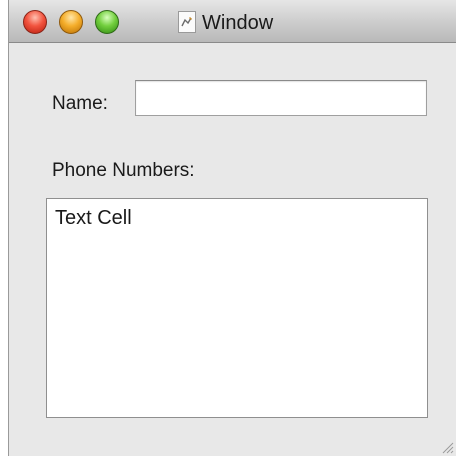  Describe the element at coordinates (447, 447) in the screenshot. I see `resize-grip-icon` at that location.